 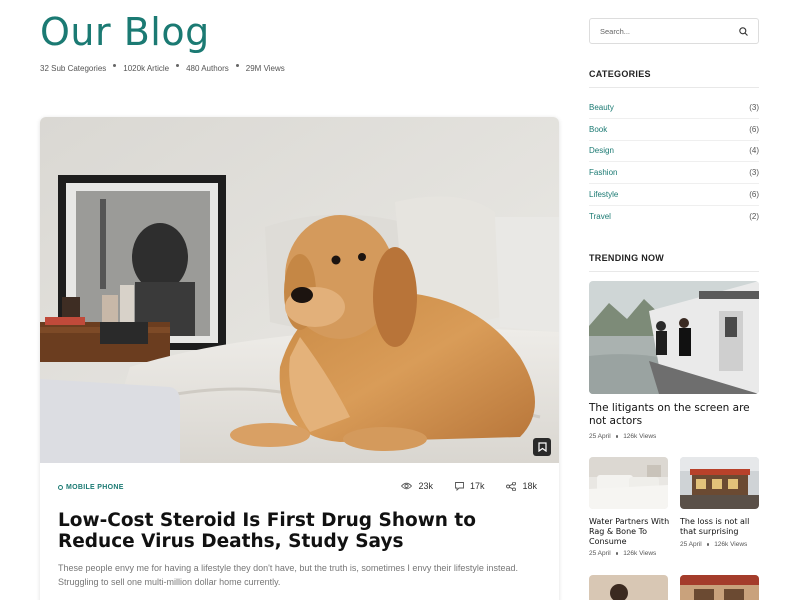 I want to click on post-category-label: MOBILE PHONE, so click(x=95, y=487).